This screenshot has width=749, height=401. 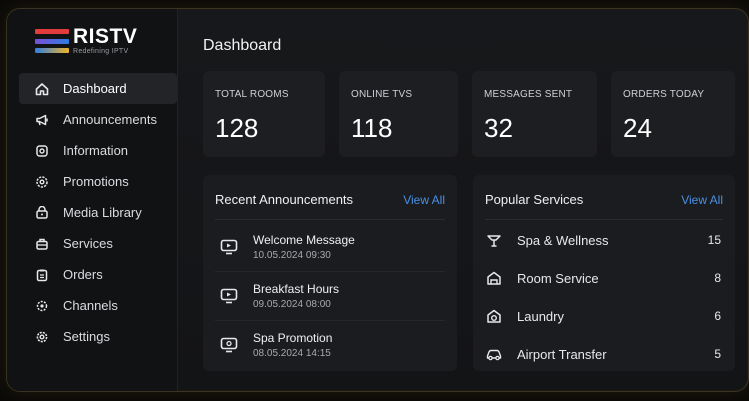 I want to click on sidebar-item-services: Services, so click(x=98, y=243).